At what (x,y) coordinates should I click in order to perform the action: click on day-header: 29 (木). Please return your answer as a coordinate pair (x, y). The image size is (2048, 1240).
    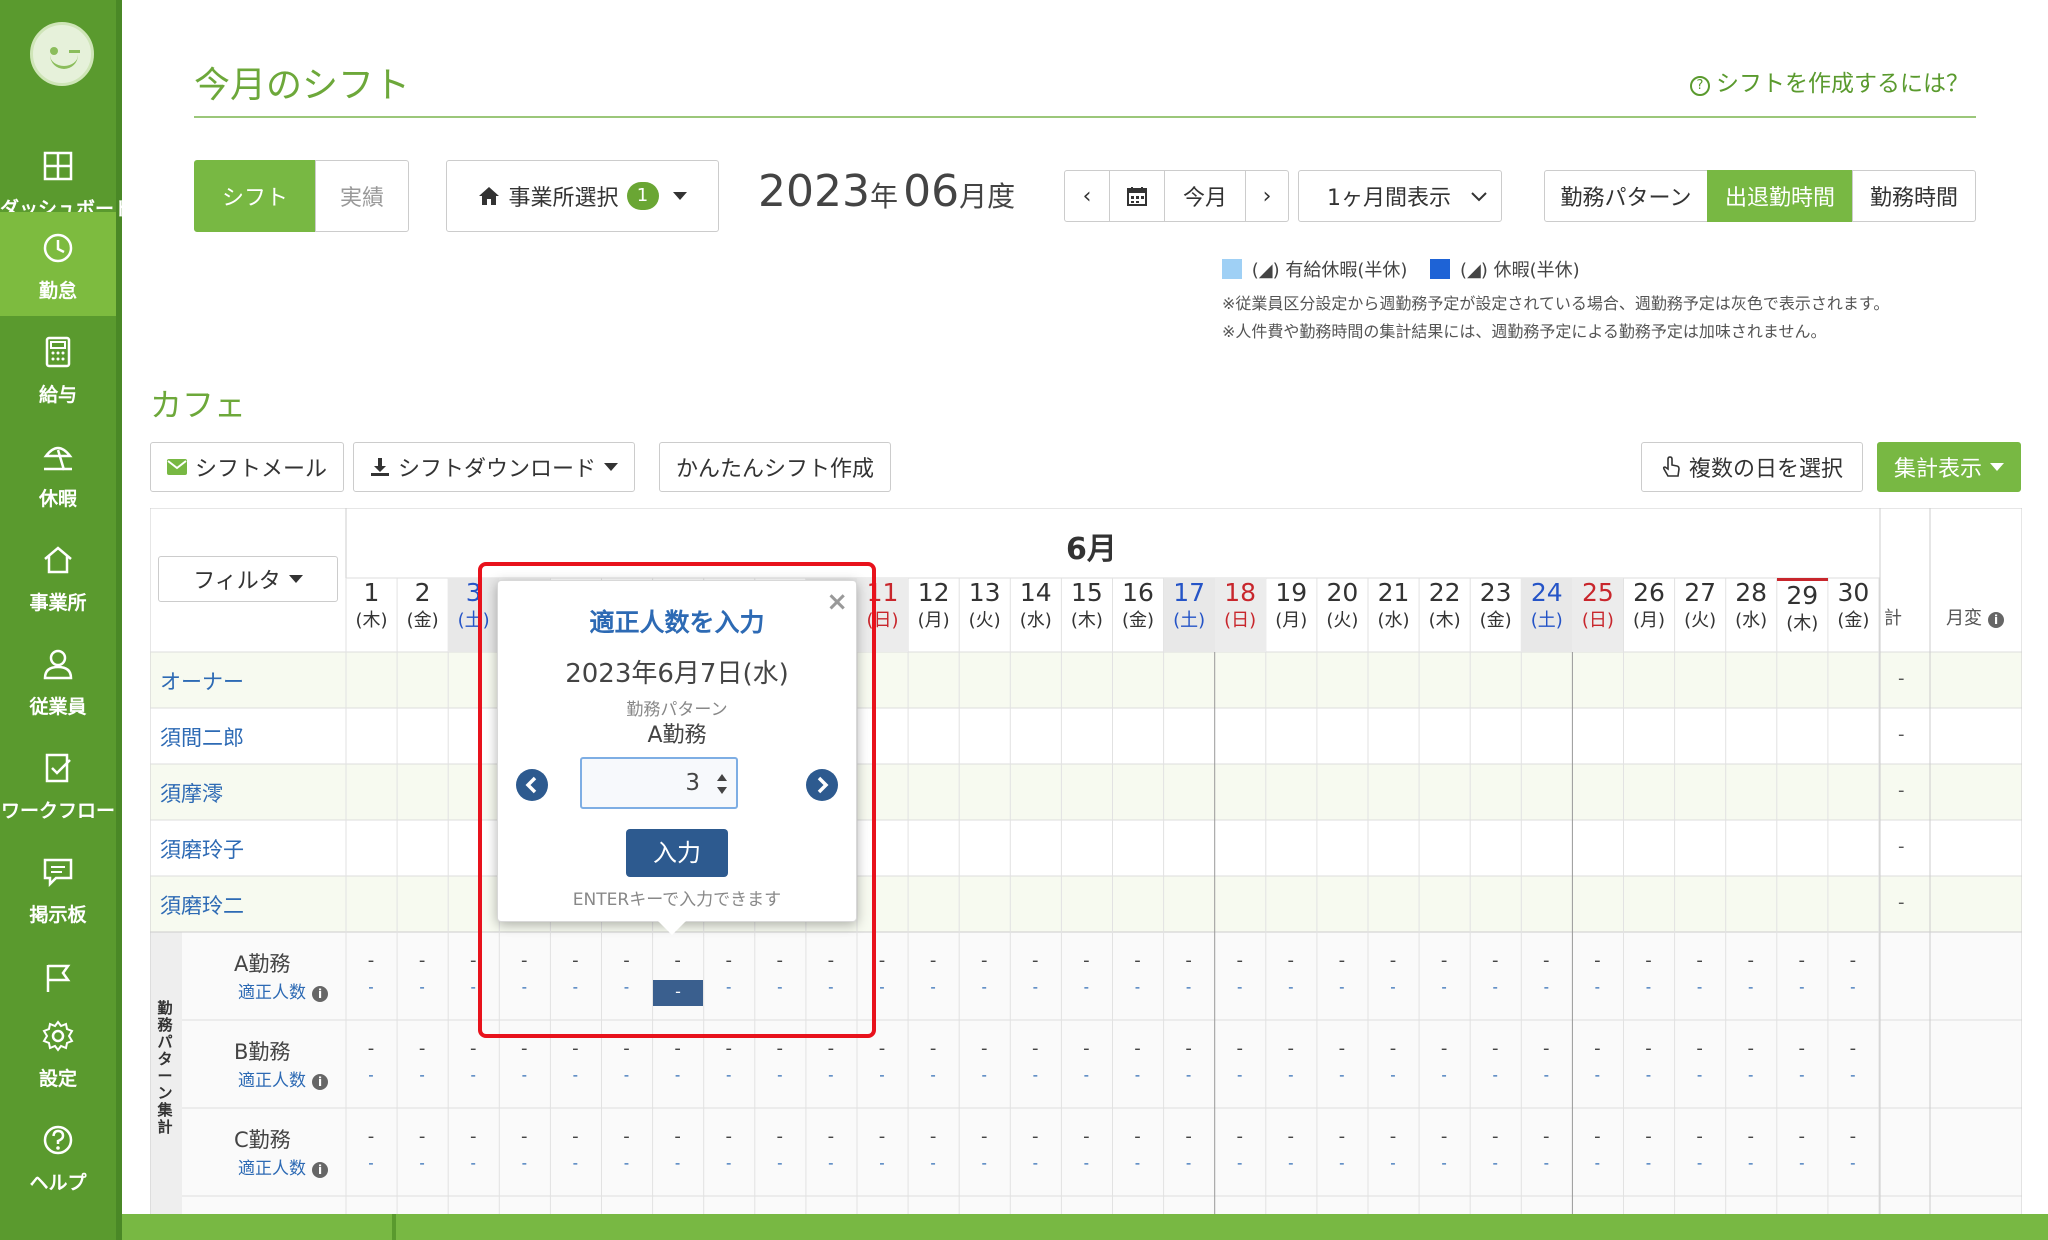
    Looking at the image, I should click on (1802, 615).